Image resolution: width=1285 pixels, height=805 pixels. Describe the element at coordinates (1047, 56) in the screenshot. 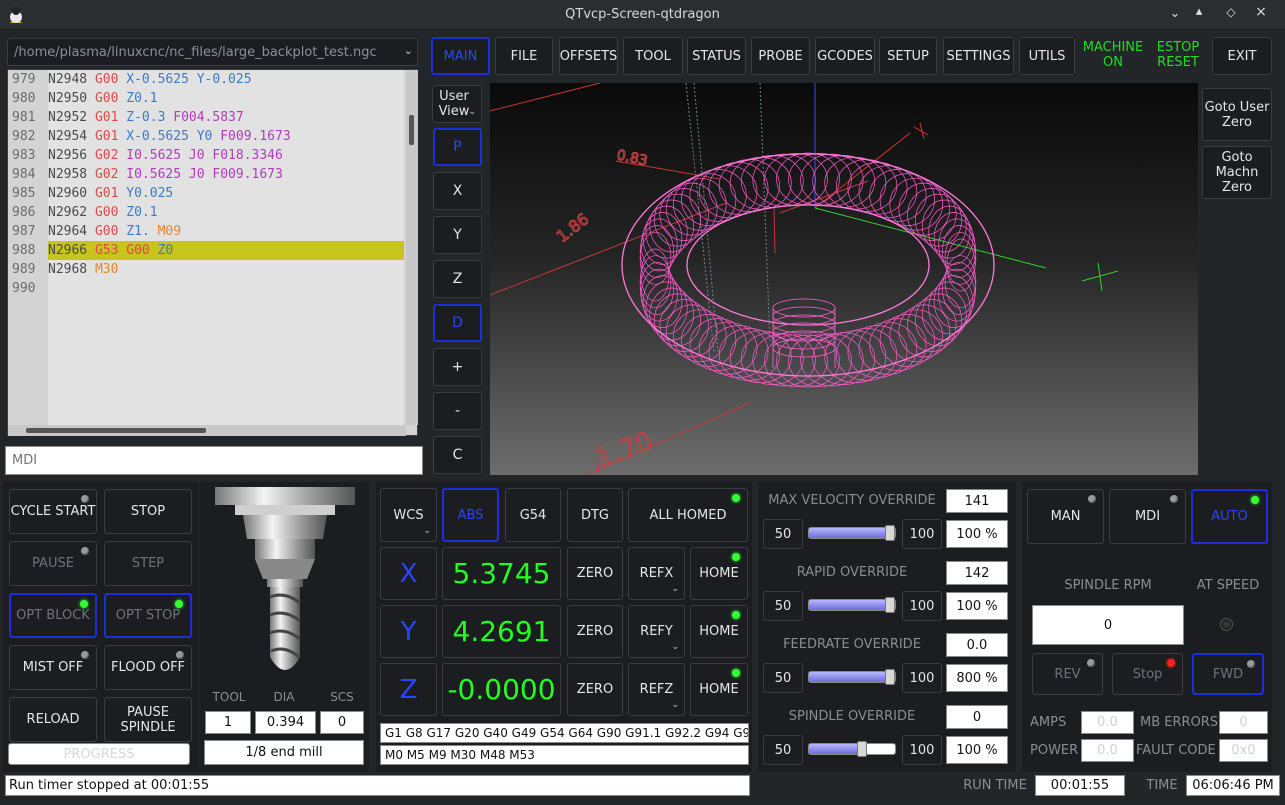

I see `tab-utils: UTILS` at that location.